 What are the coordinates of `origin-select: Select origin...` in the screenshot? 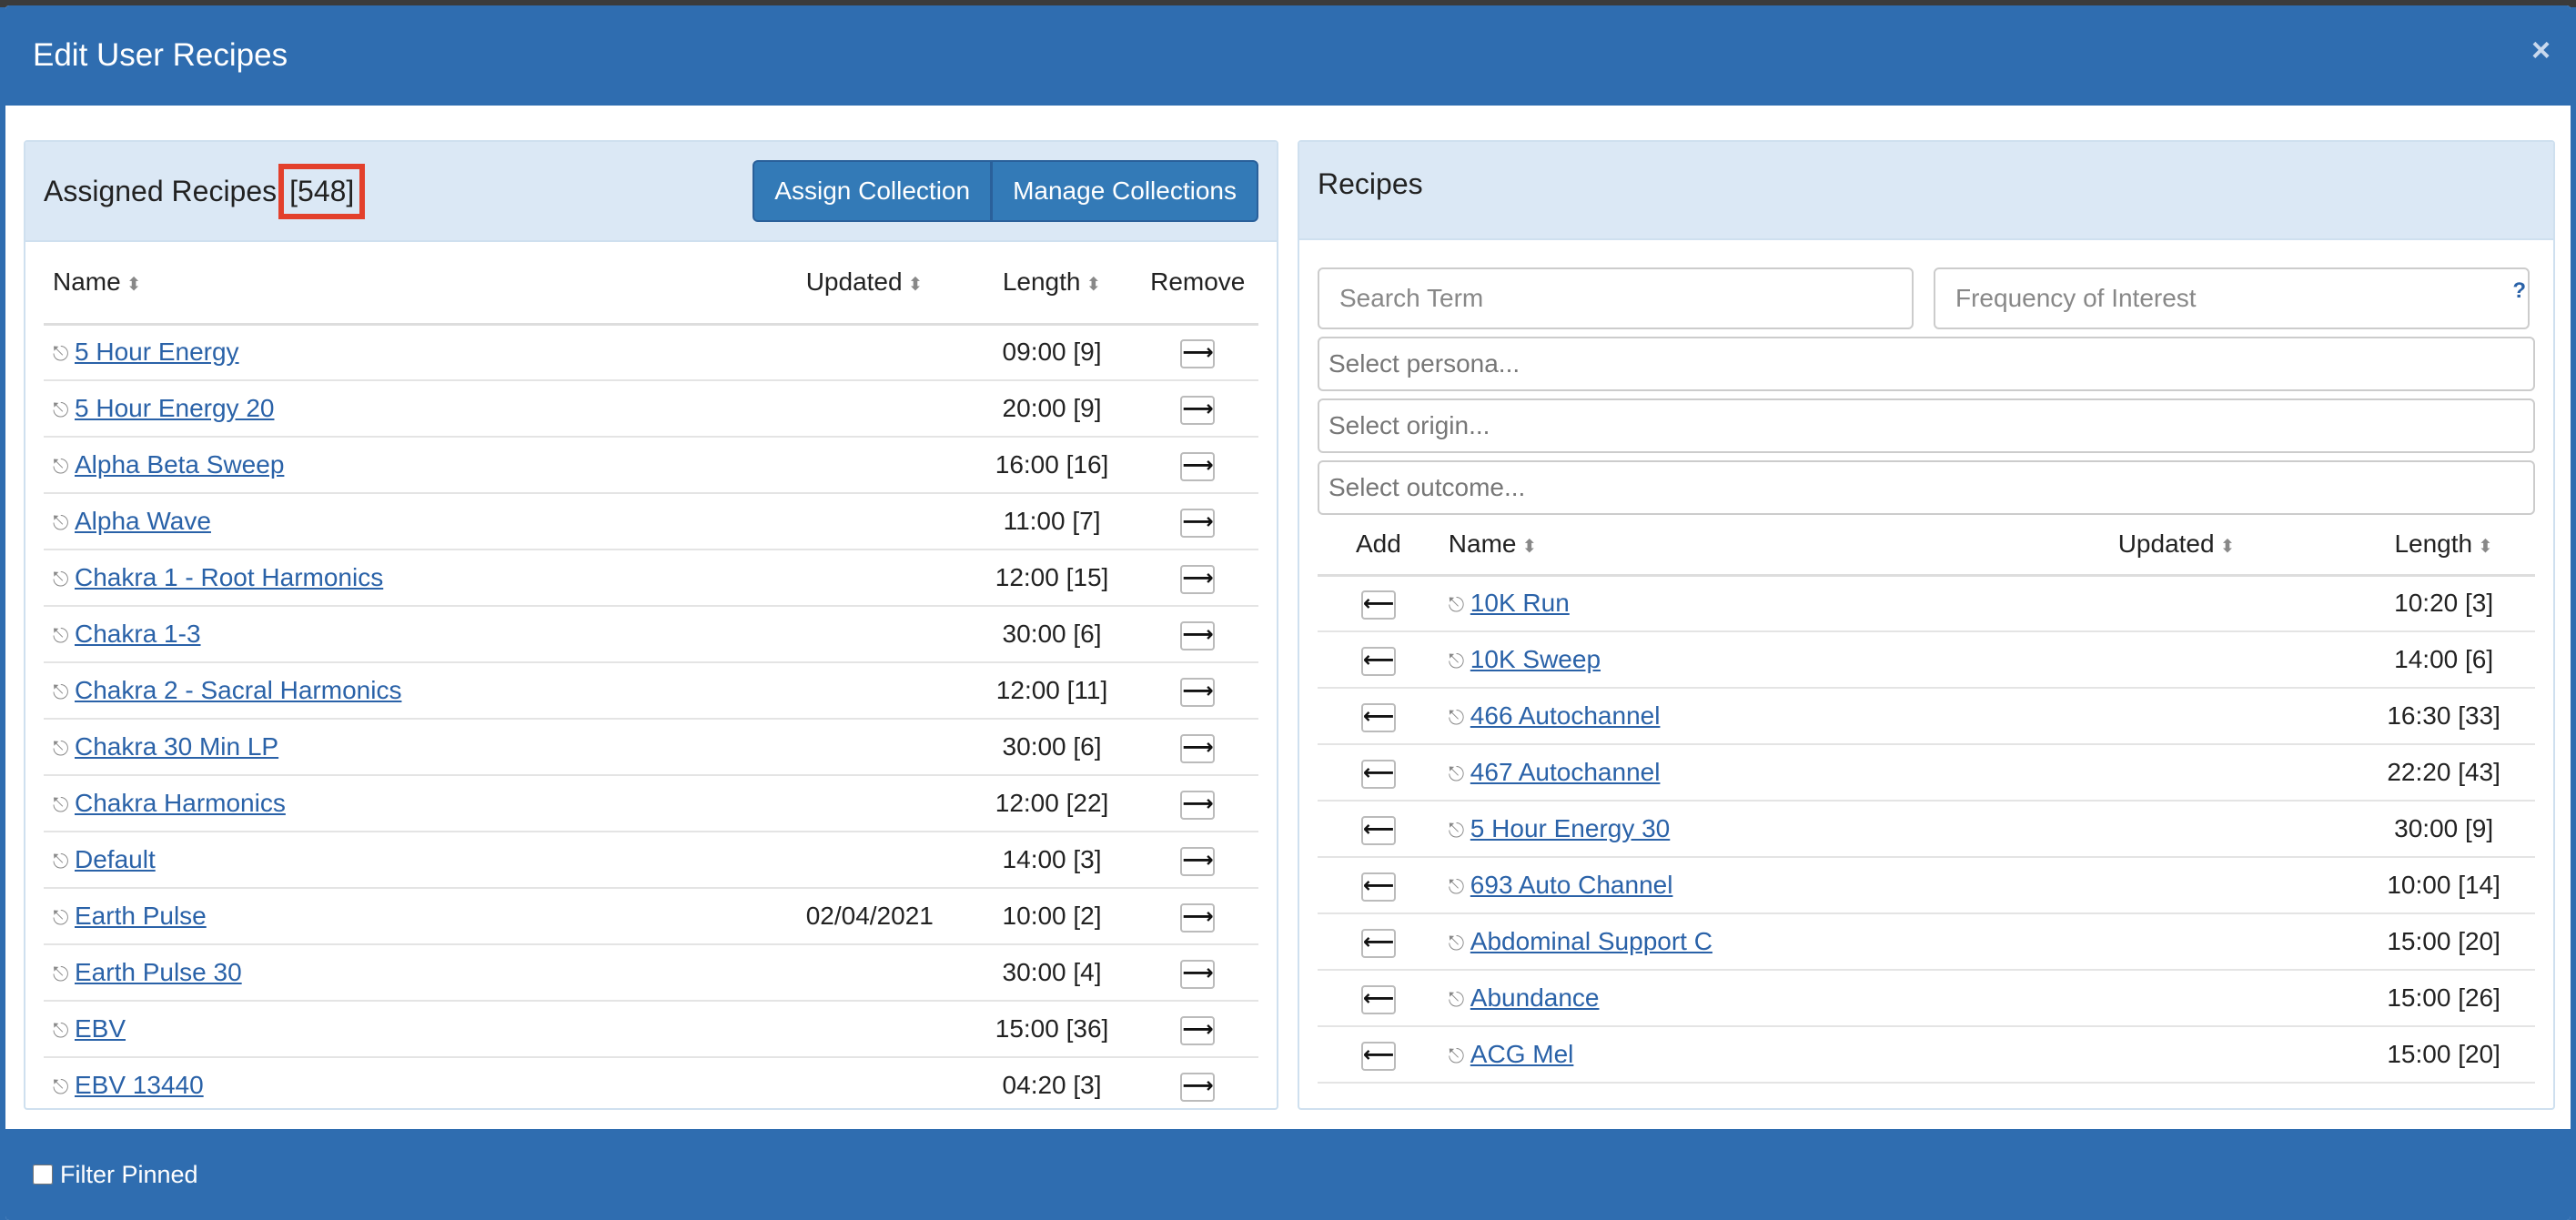 It's located at (1926, 426).